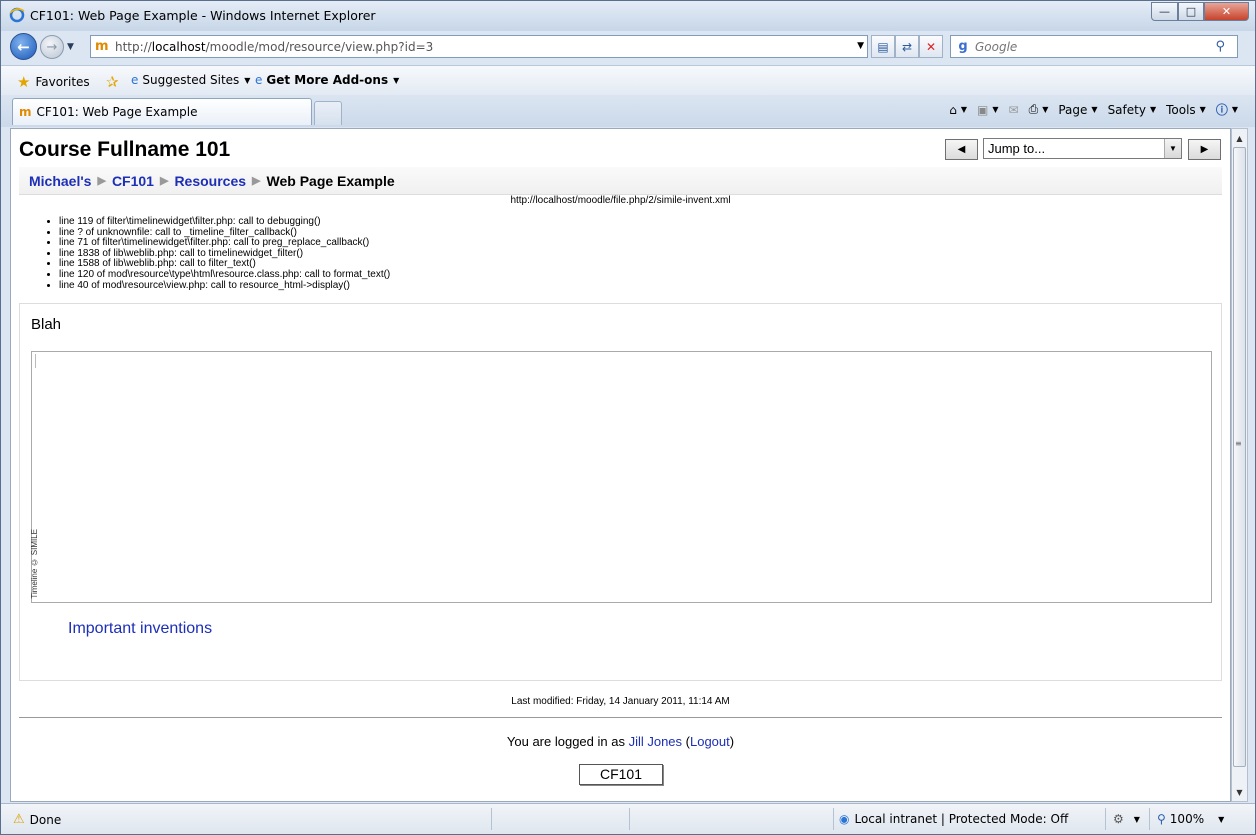 This screenshot has width=1256, height=835. Describe the element at coordinates (328, 113) in the screenshot. I see `new-tab-button` at that location.